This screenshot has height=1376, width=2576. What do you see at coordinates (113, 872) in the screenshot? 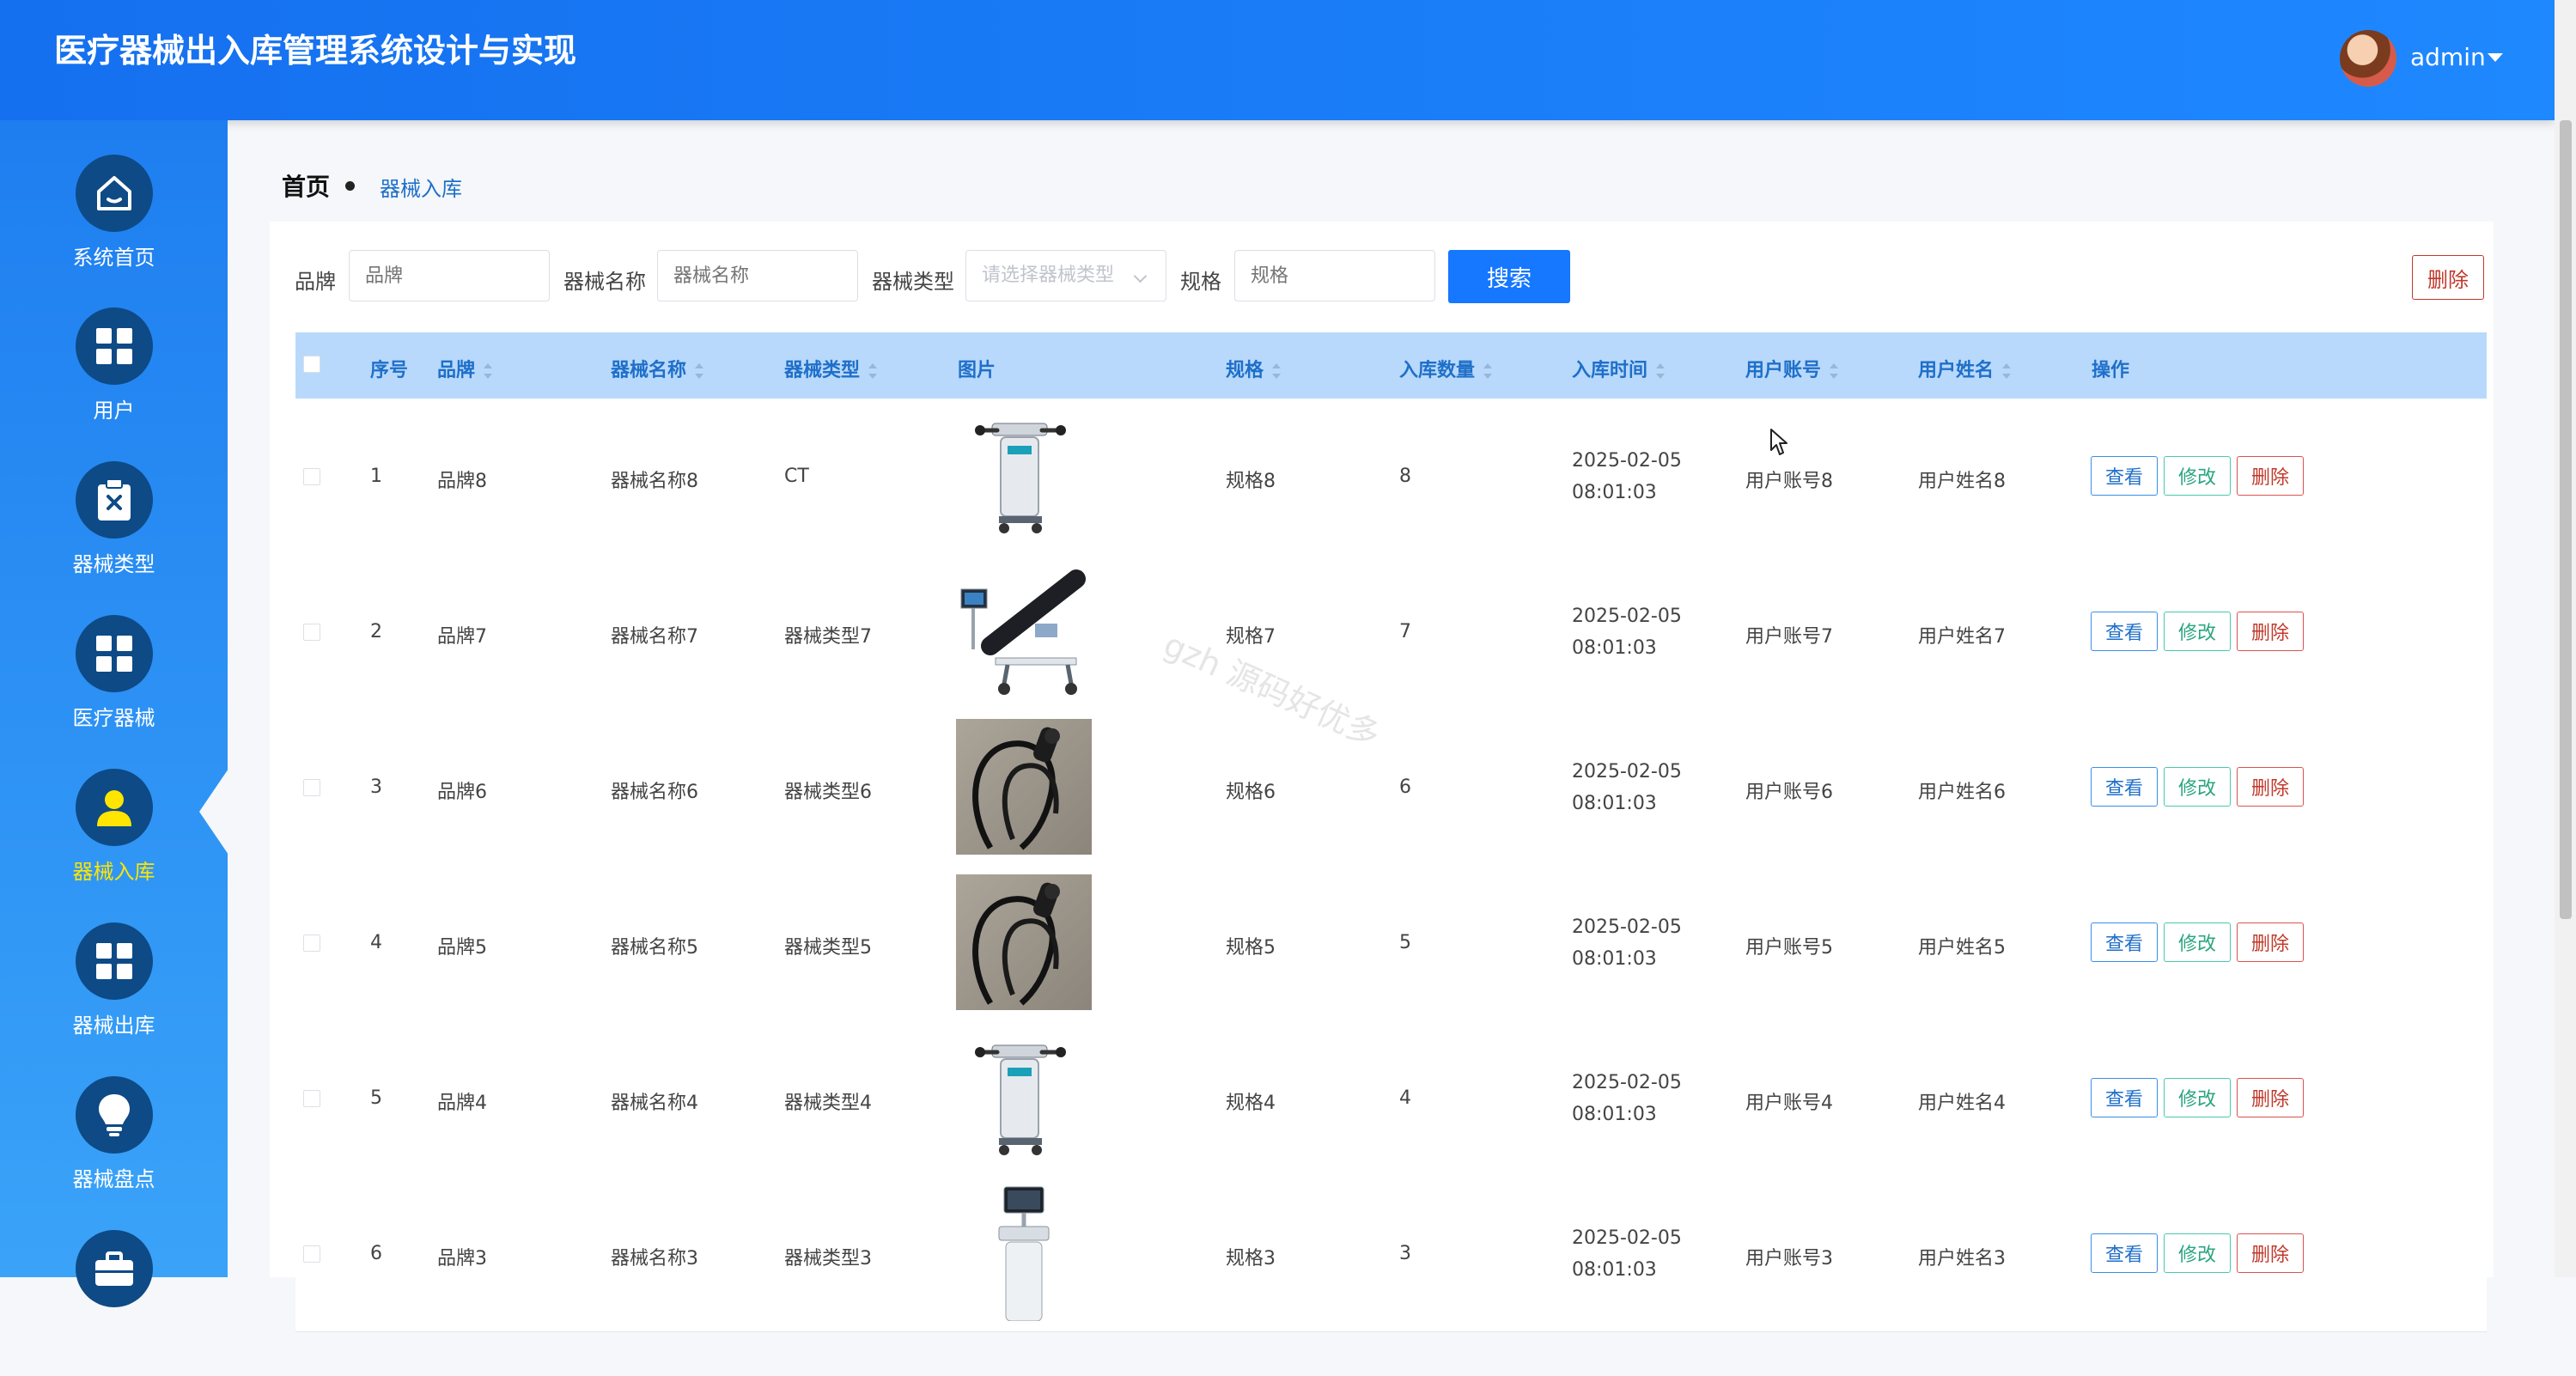
I see `sidebar-item-label: 器械入库` at bounding box center [113, 872].